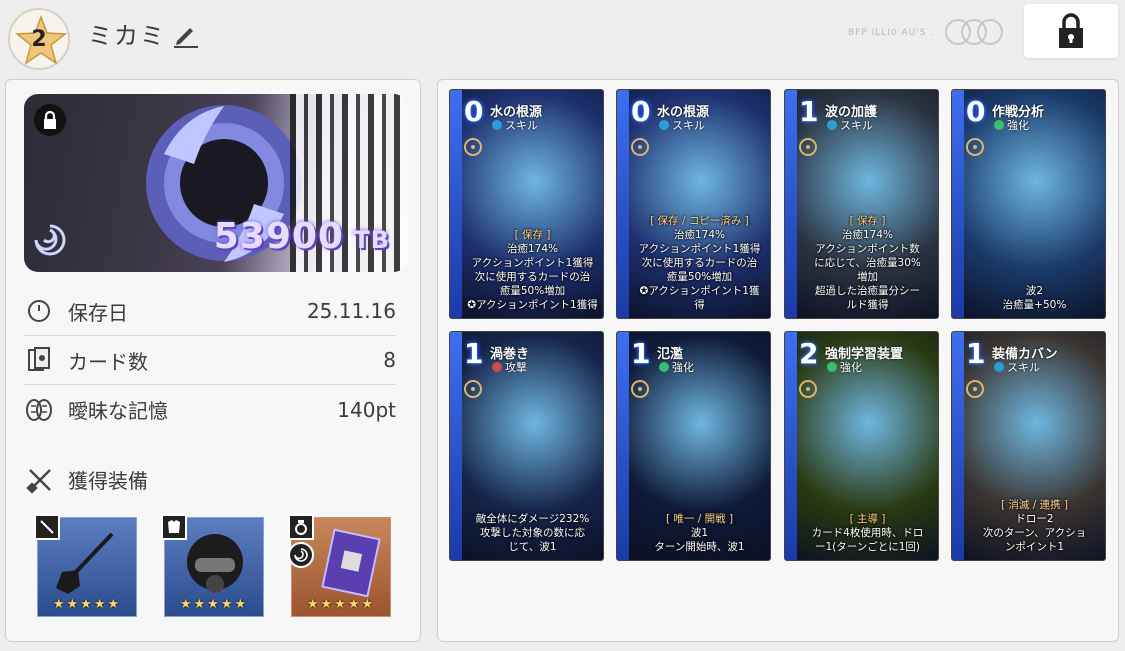 This screenshot has width=1125, height=651. I want to click on card-keyword: [ 保存 / コピー済み ], so click(699, 221).